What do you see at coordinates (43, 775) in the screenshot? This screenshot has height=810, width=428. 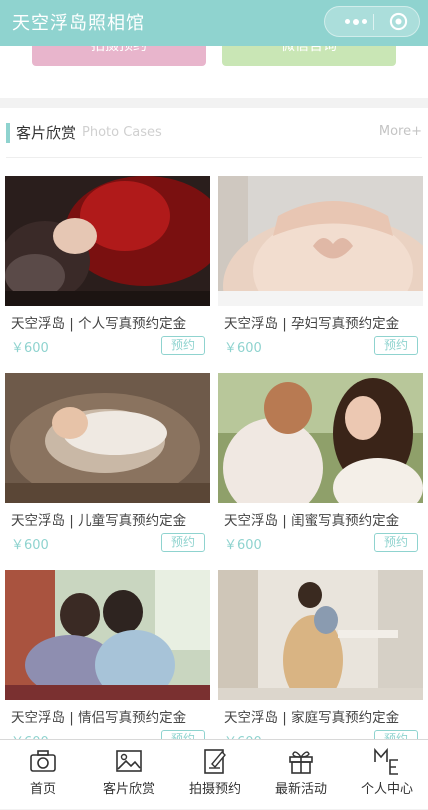 I see `tab-home: 首页` at bounding box center [43, 775].